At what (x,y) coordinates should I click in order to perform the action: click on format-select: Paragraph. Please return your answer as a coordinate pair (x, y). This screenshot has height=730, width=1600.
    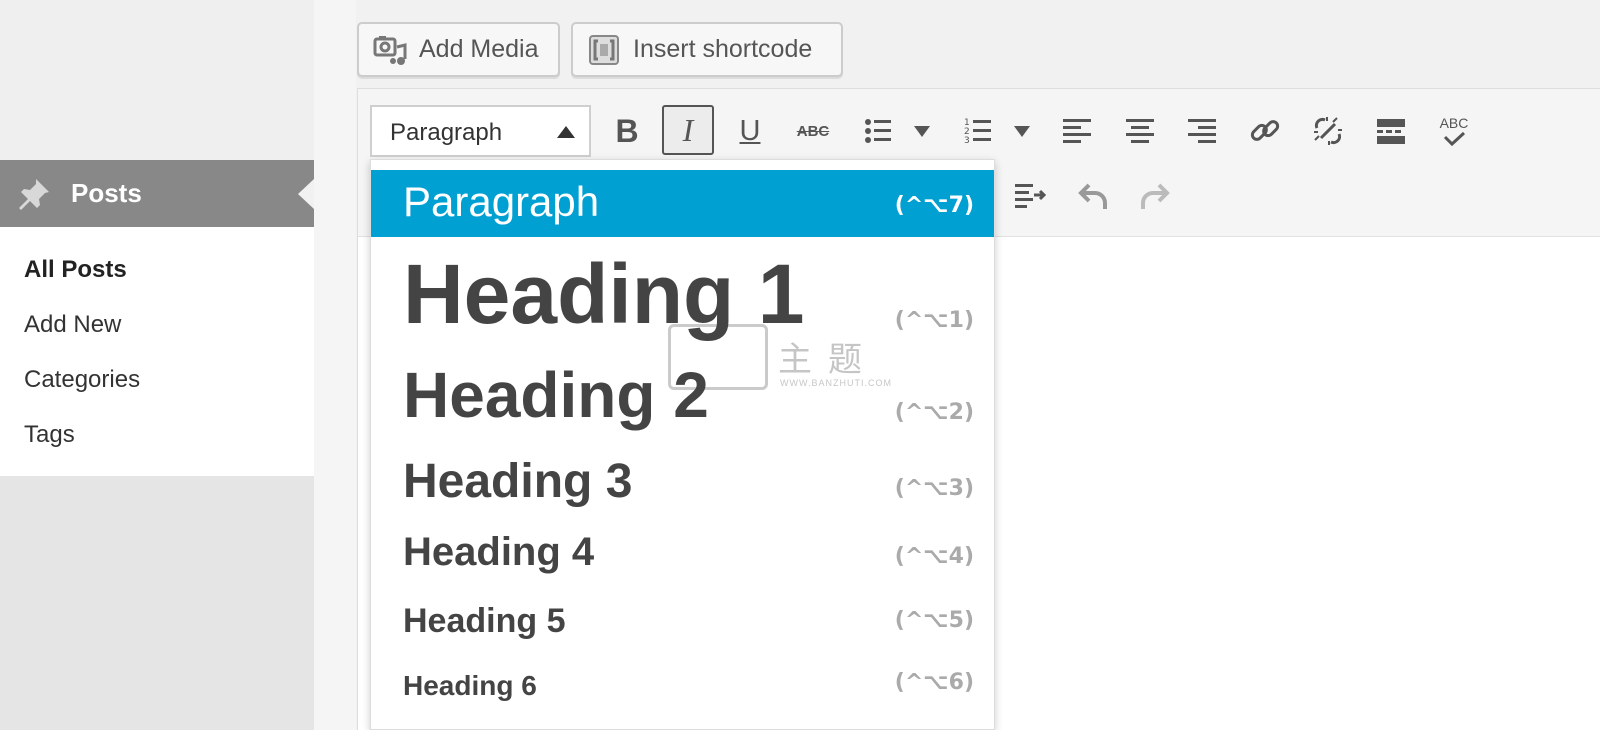
    Looking at the image, I should click on (480, 131).